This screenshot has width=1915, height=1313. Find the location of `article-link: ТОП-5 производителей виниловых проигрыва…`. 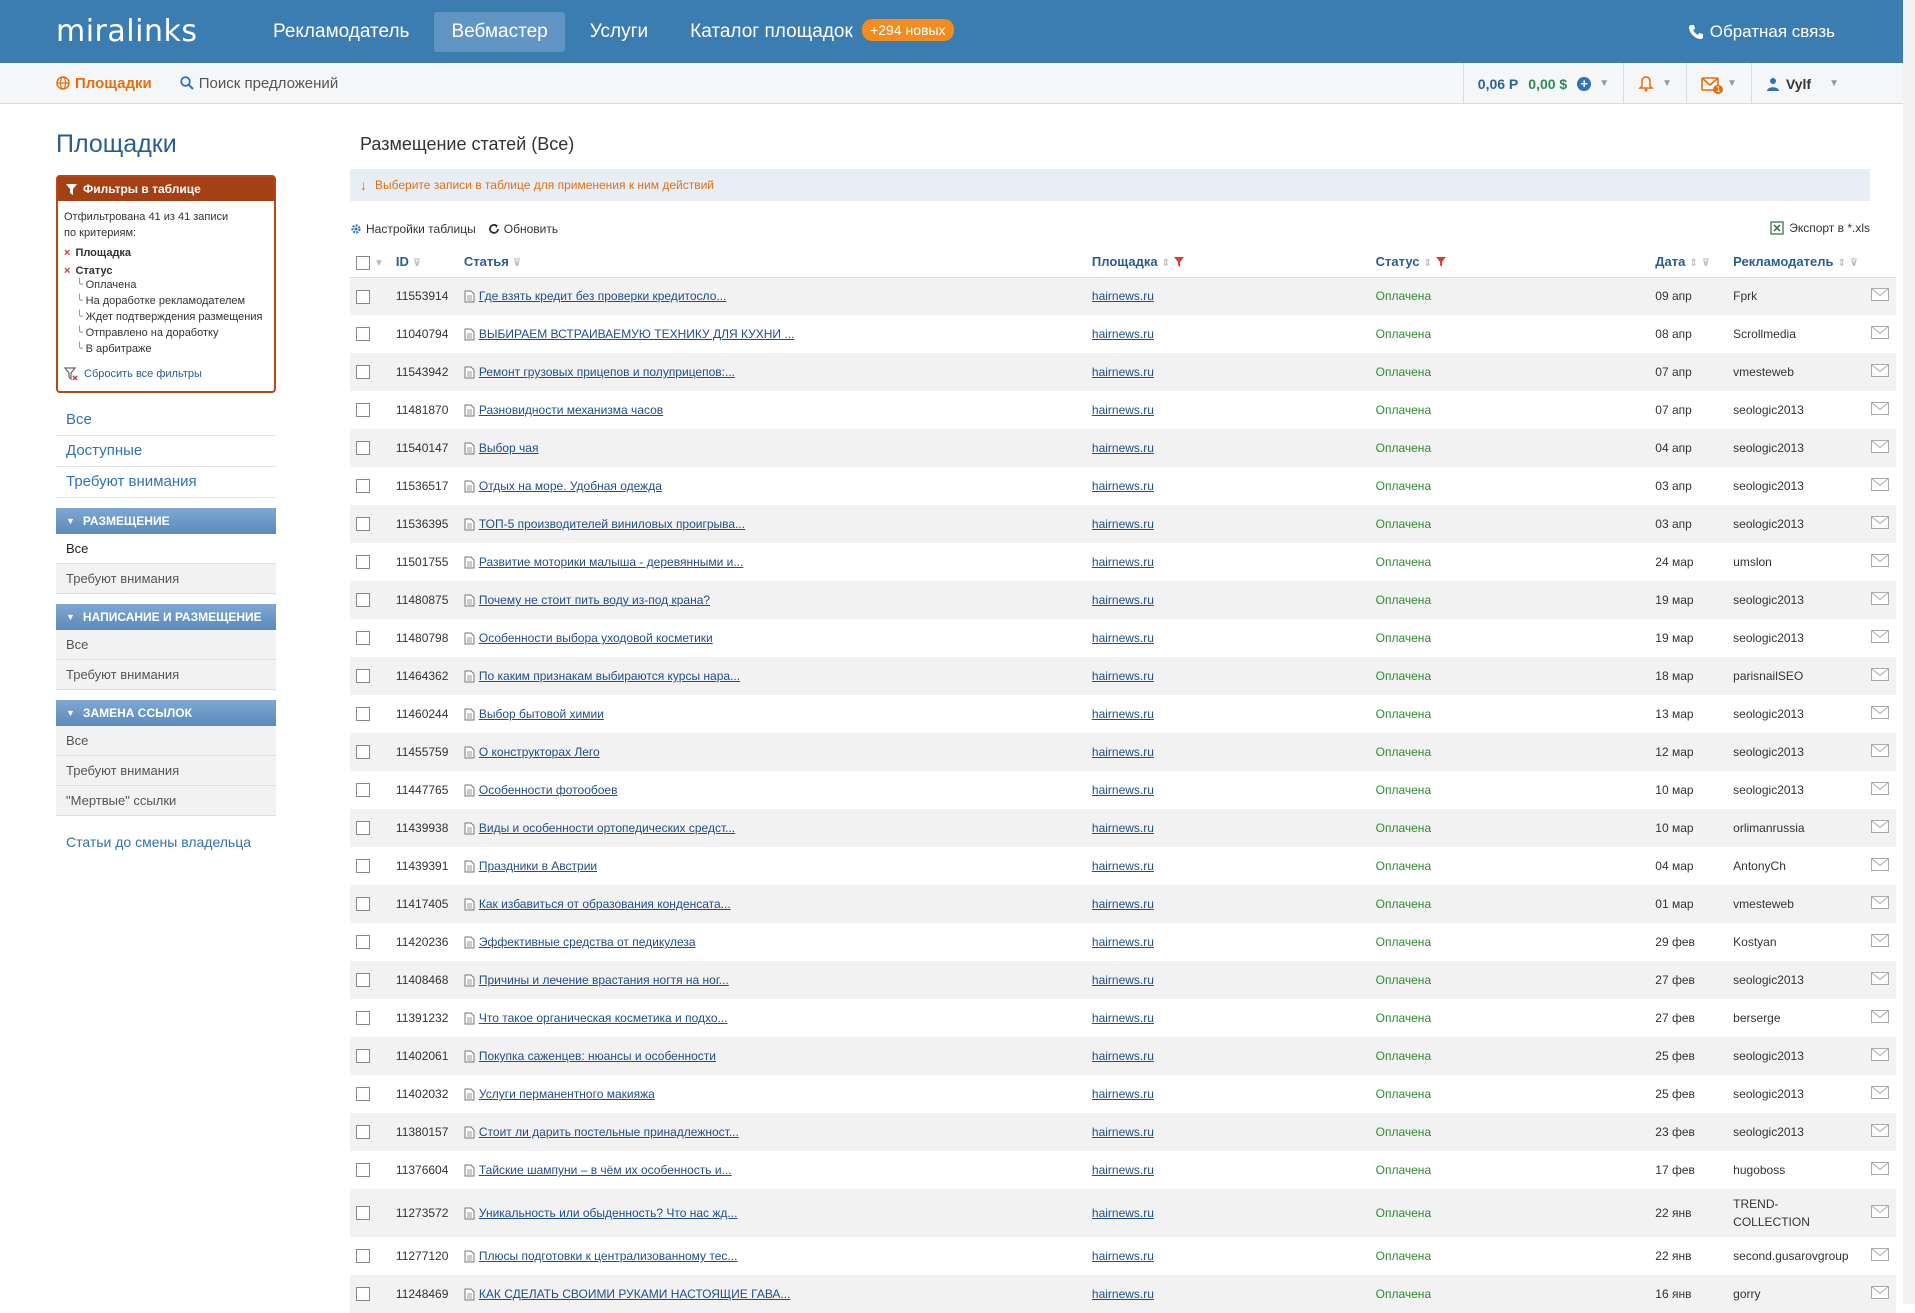

article-link: ТОП-5 производителей виниловых проигрыва… is located at coordinates (612, 524).